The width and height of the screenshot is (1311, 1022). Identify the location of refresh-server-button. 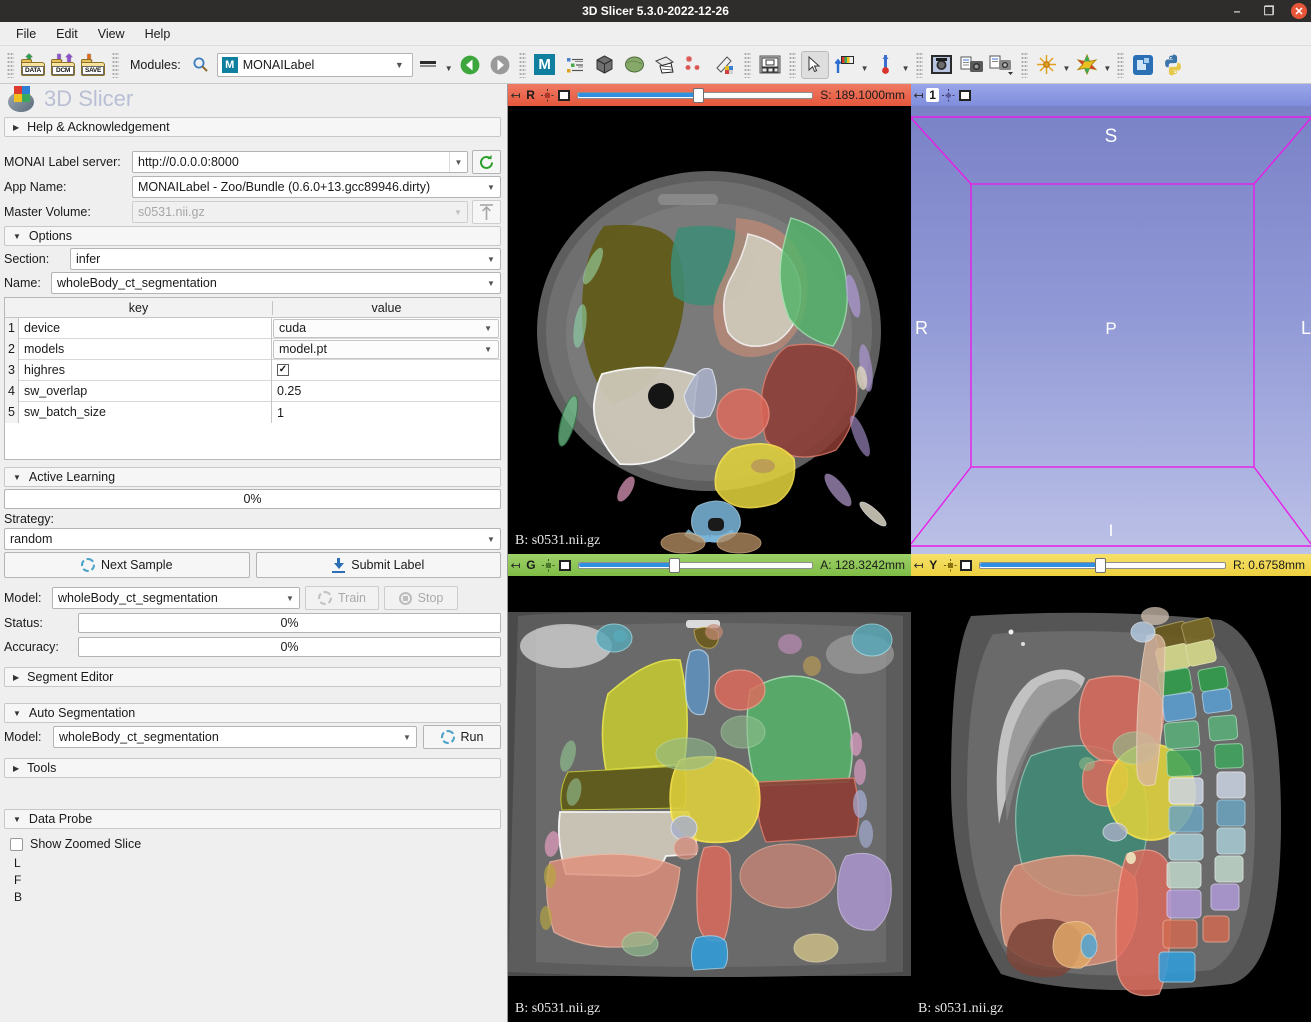
(486, 162).